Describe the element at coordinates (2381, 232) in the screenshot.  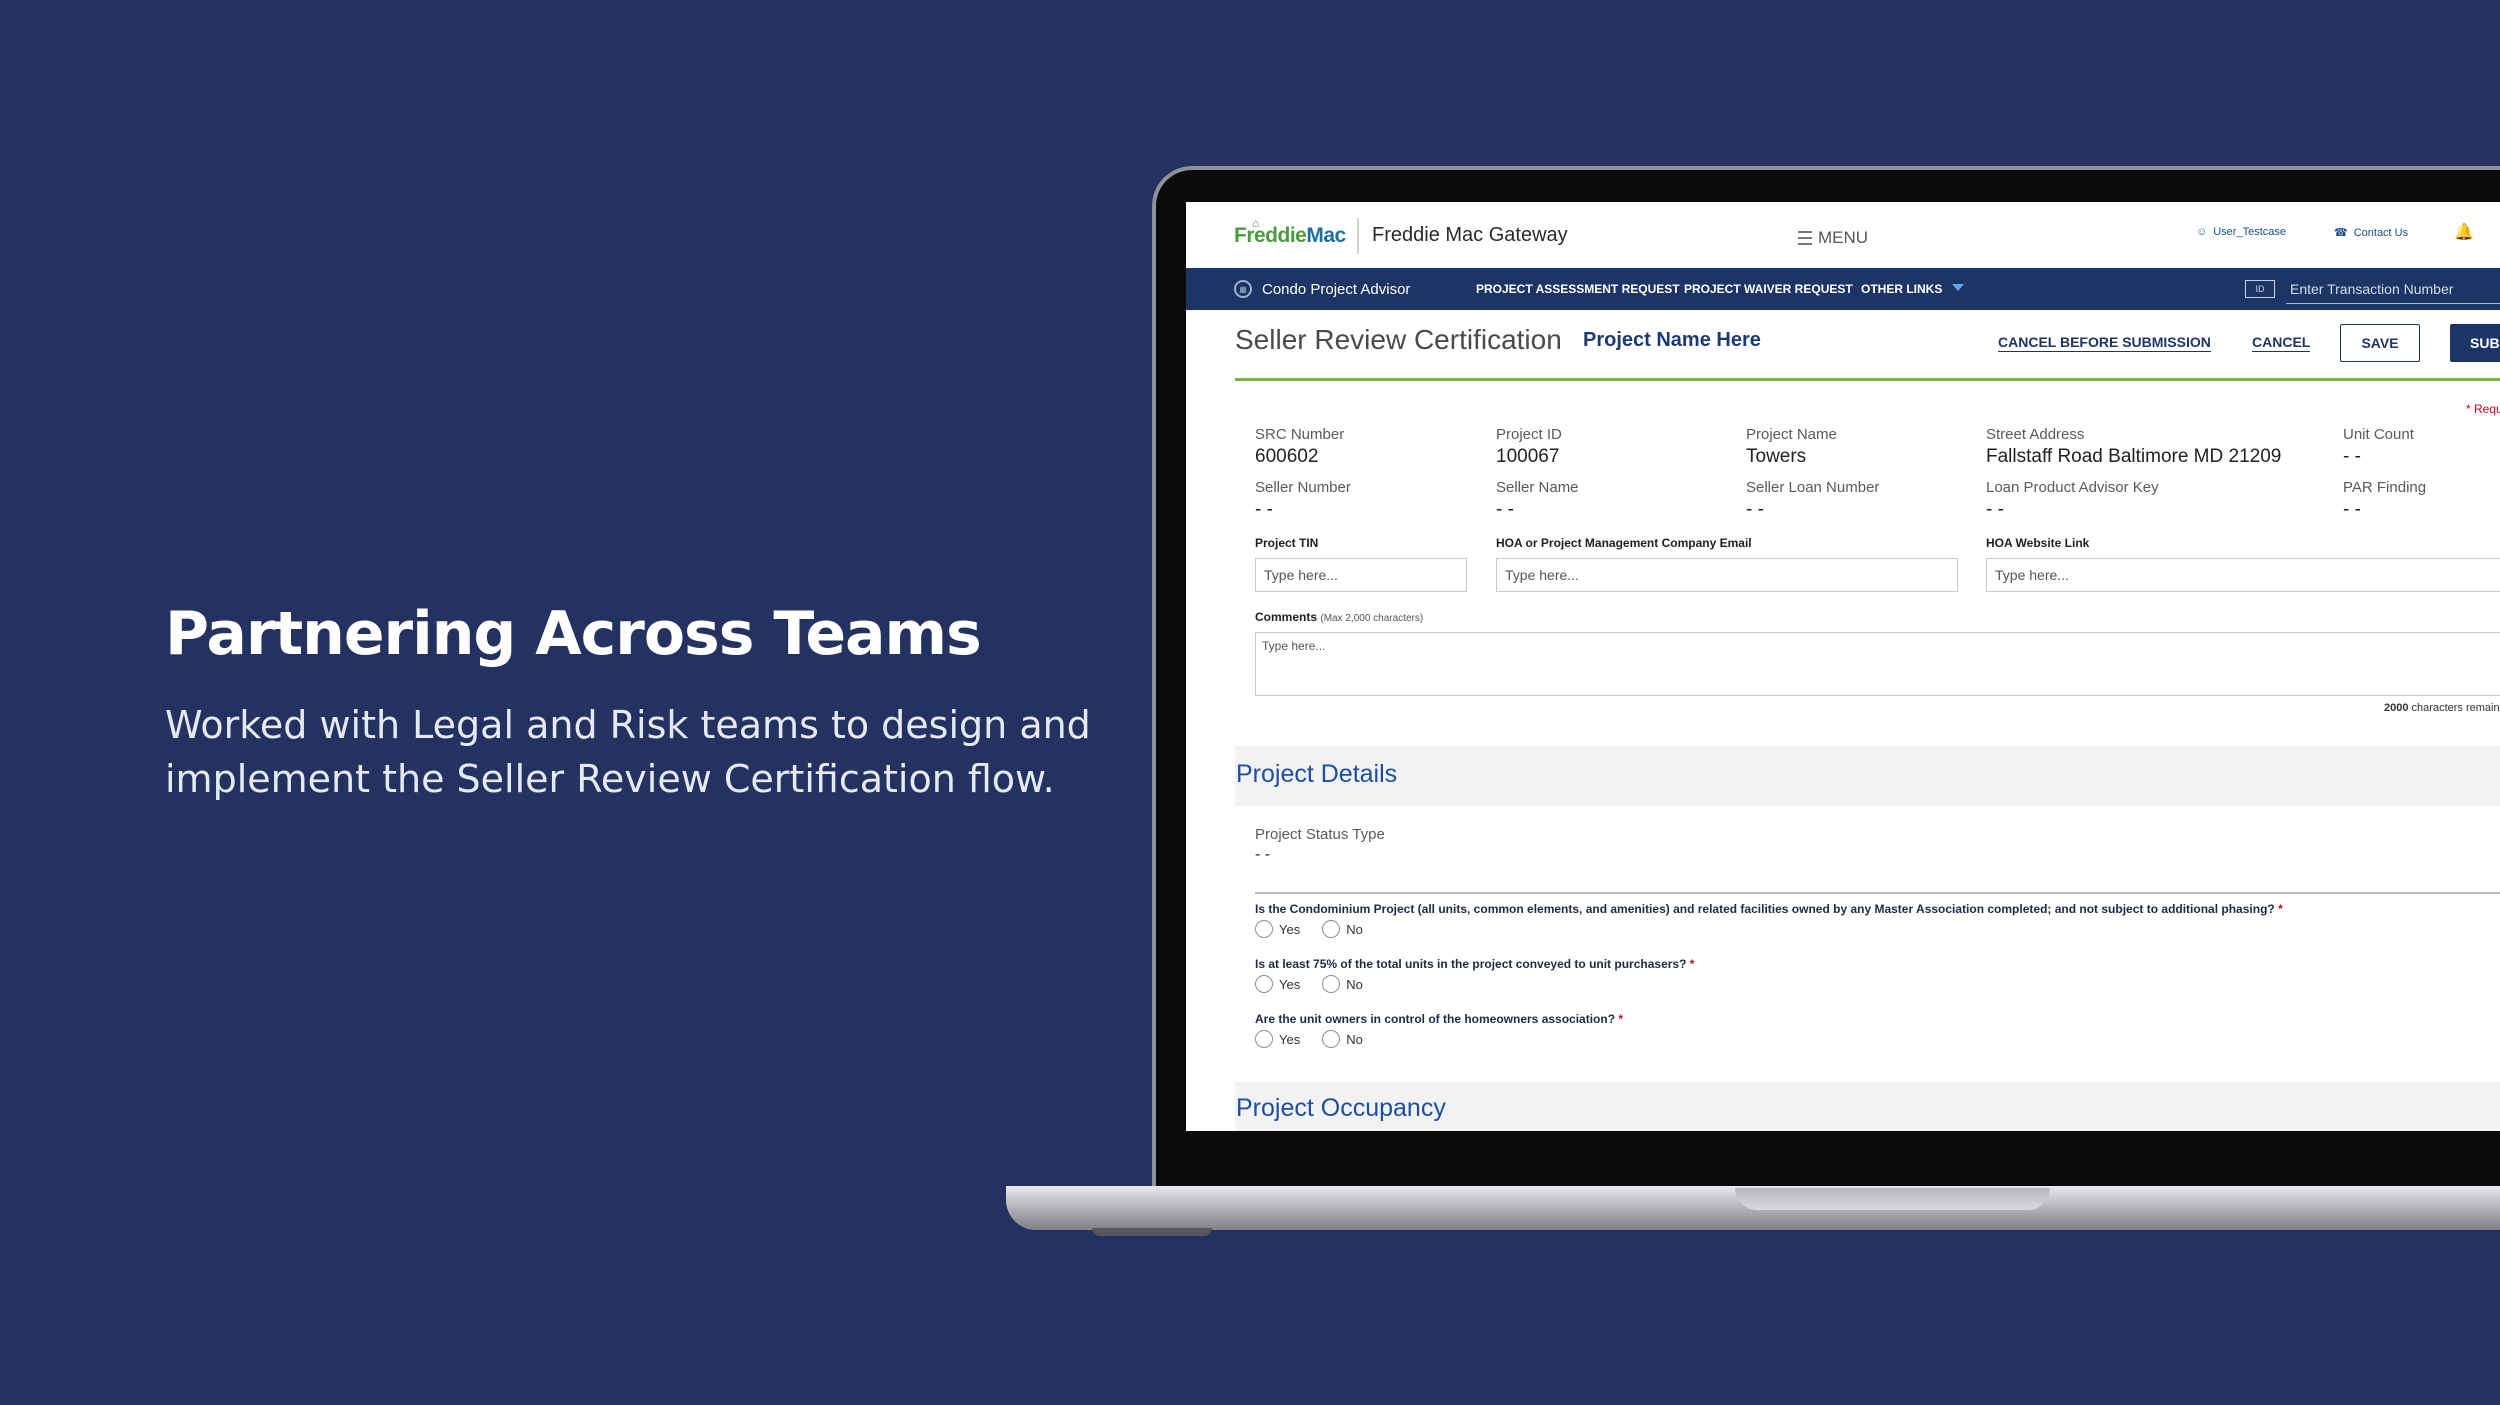
I see `contact-label: Contact Us` at that location.